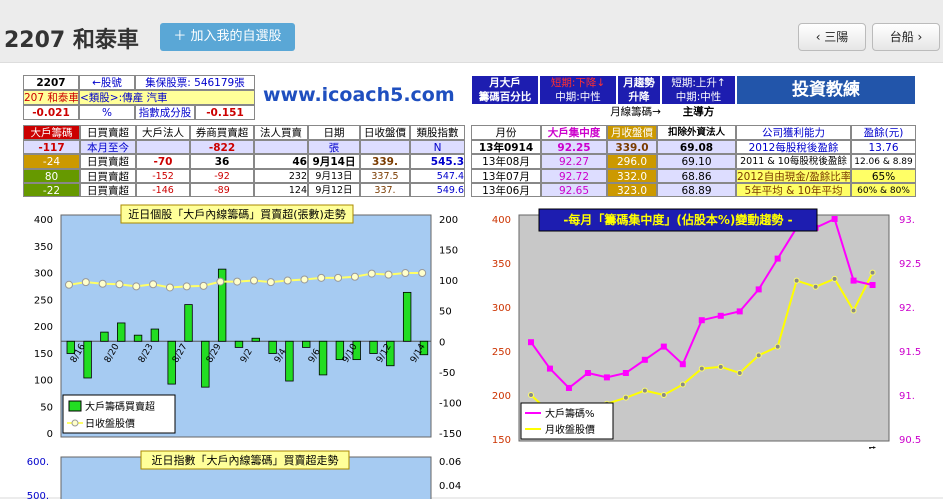 Image resolution: width=943 pixels, height=499 pixels. Describe the element at coordinates (450, 462) in the screenshot. I see `chart3-right-tick: 0.06` at that location.